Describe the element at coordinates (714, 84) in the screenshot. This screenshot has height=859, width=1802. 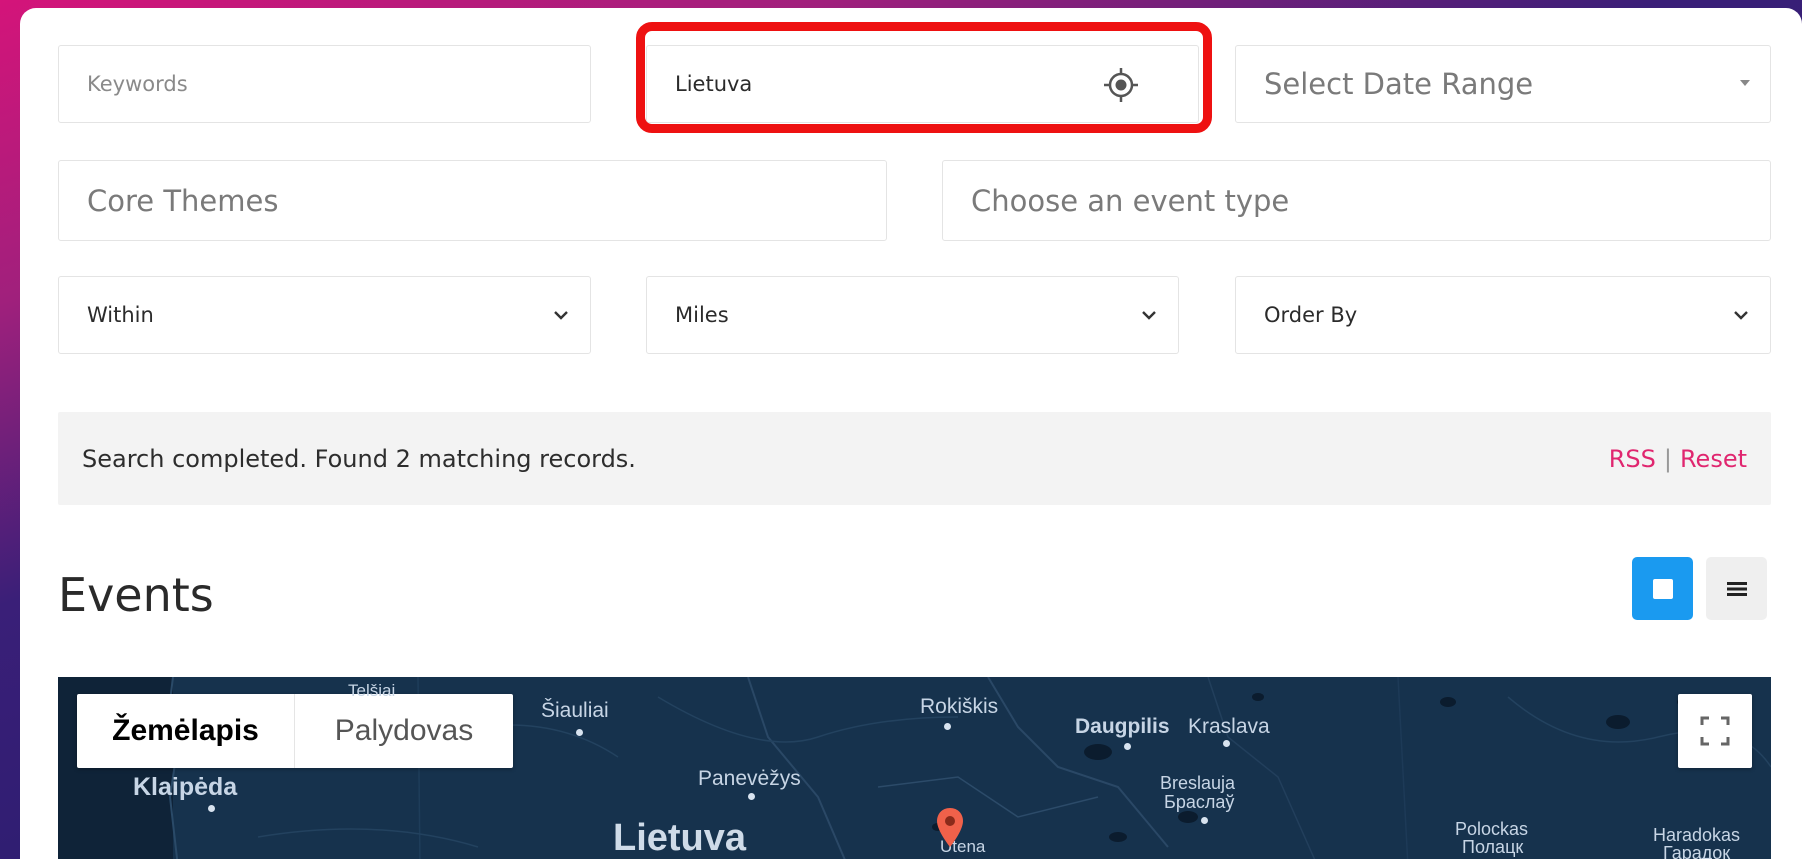
I see `location-value: Lietuva` at that location.